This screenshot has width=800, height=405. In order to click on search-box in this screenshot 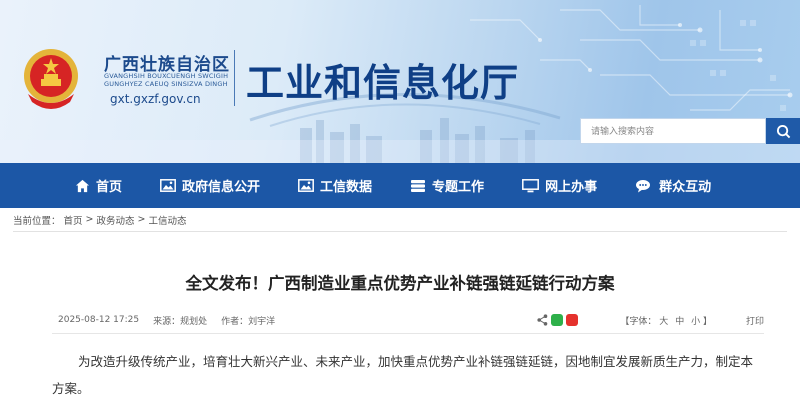, I will do `click(673, 131)`.